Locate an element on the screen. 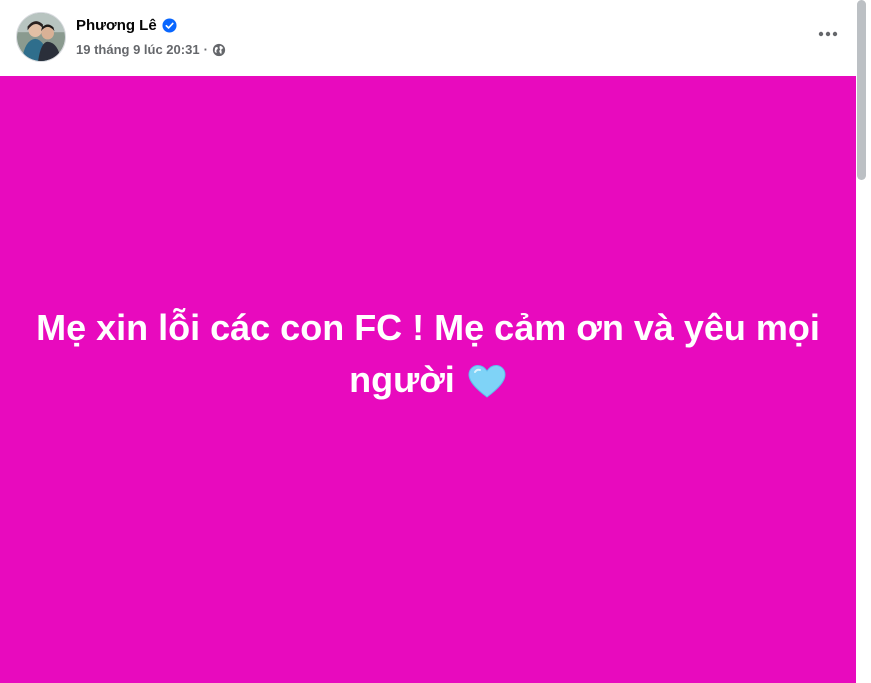 This screenshot has height=683, width=871. post-meta: 19 tháng 9 lúc 20:31 · is located at coordinates (151, 49).